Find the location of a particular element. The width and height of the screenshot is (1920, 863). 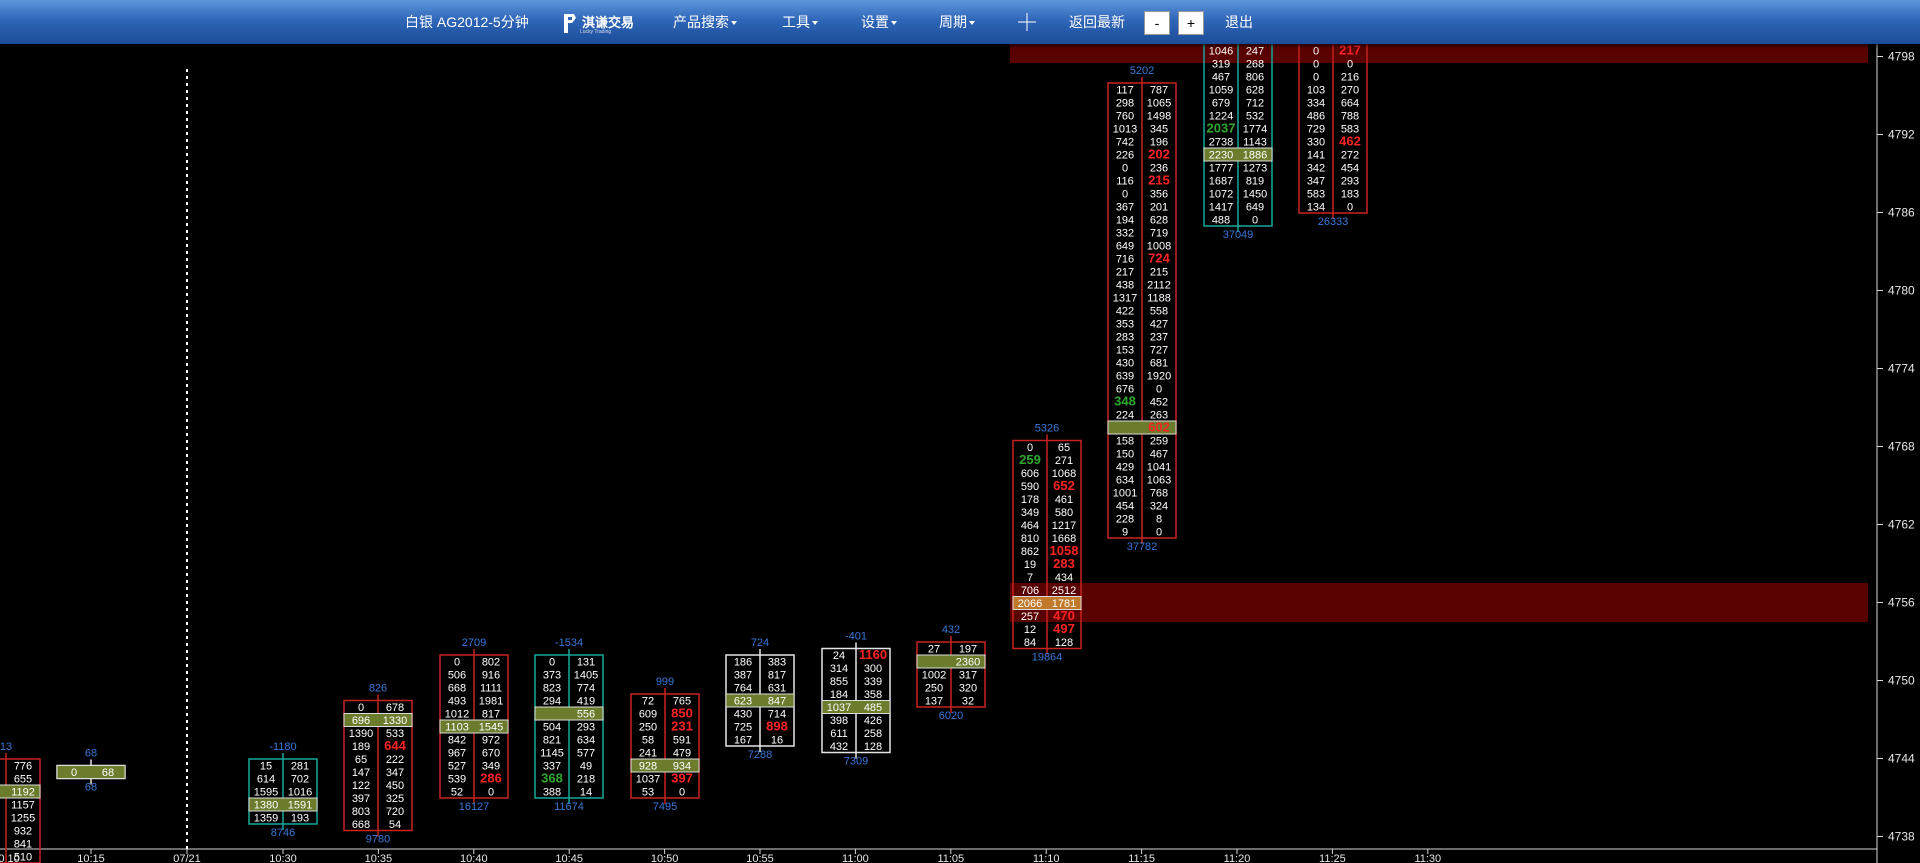

candle-total-volume: 7495 is located at coordinates (665, 807).